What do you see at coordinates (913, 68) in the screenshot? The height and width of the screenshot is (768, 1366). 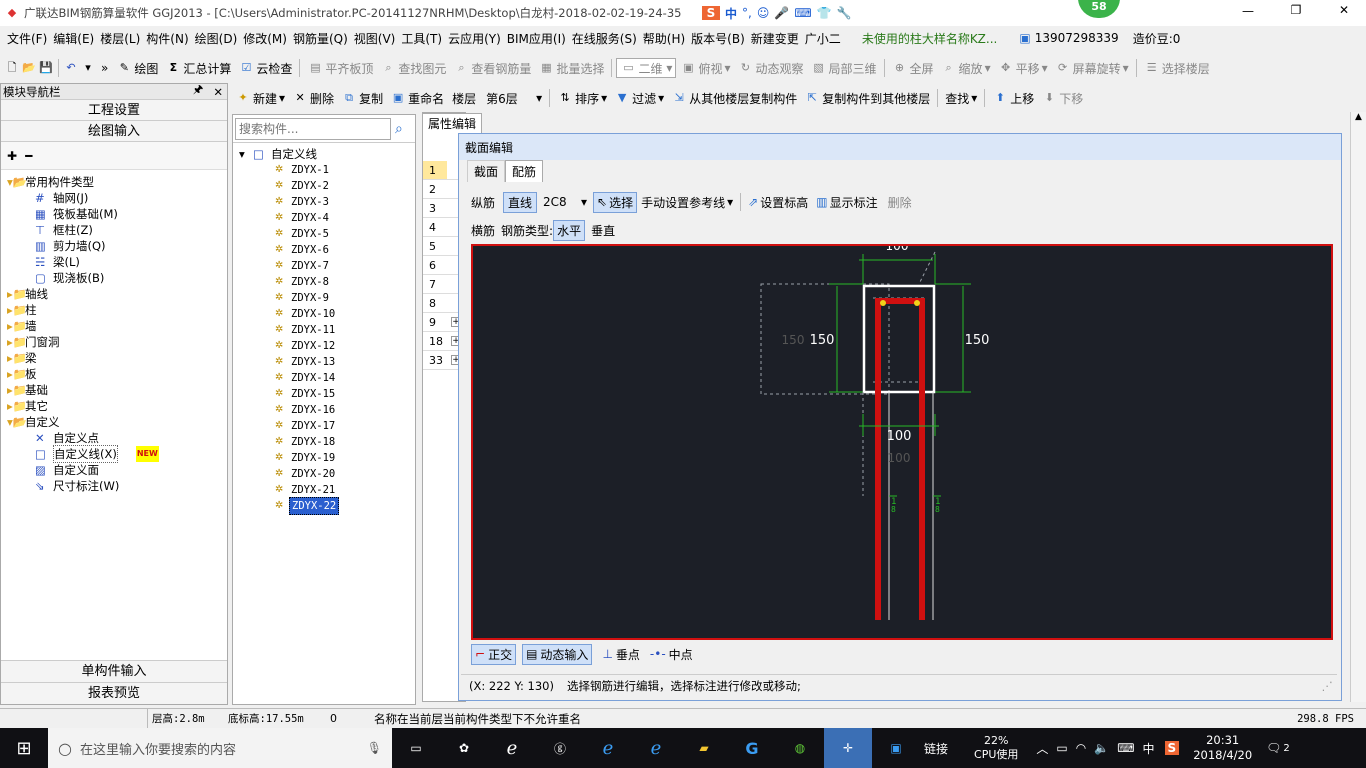 I see `fullscreen-button: ⊕ 全屏` at bounding box center [913, 68].